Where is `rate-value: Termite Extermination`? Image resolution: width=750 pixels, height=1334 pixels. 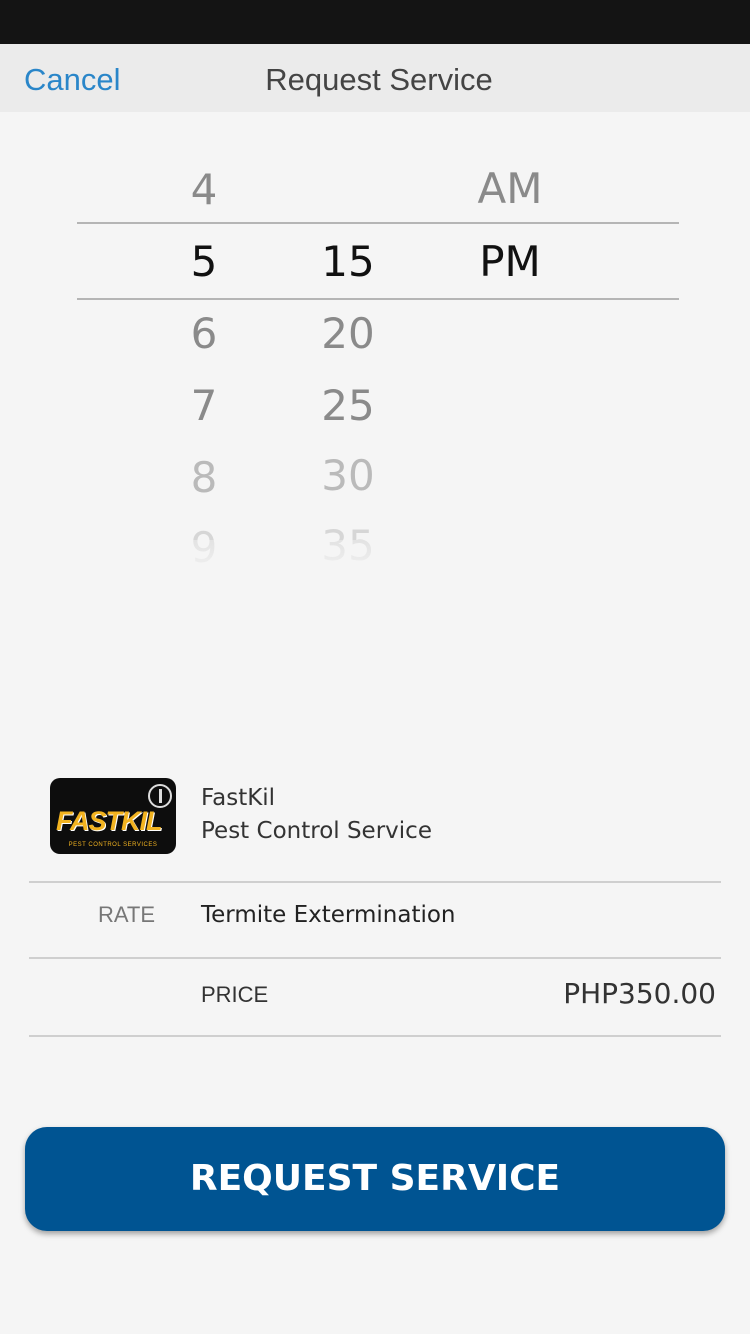
rate-value: Termite Extermination is located at coordinates (328, 915).